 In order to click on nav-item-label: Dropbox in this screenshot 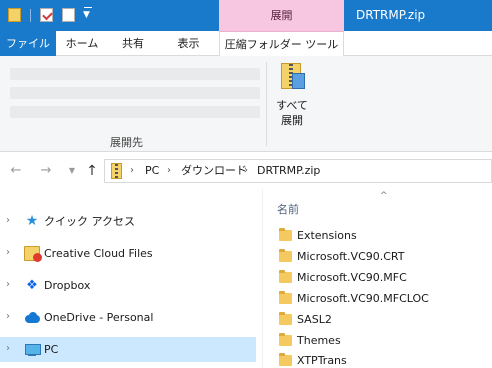, I will do `click(67, 285)`.